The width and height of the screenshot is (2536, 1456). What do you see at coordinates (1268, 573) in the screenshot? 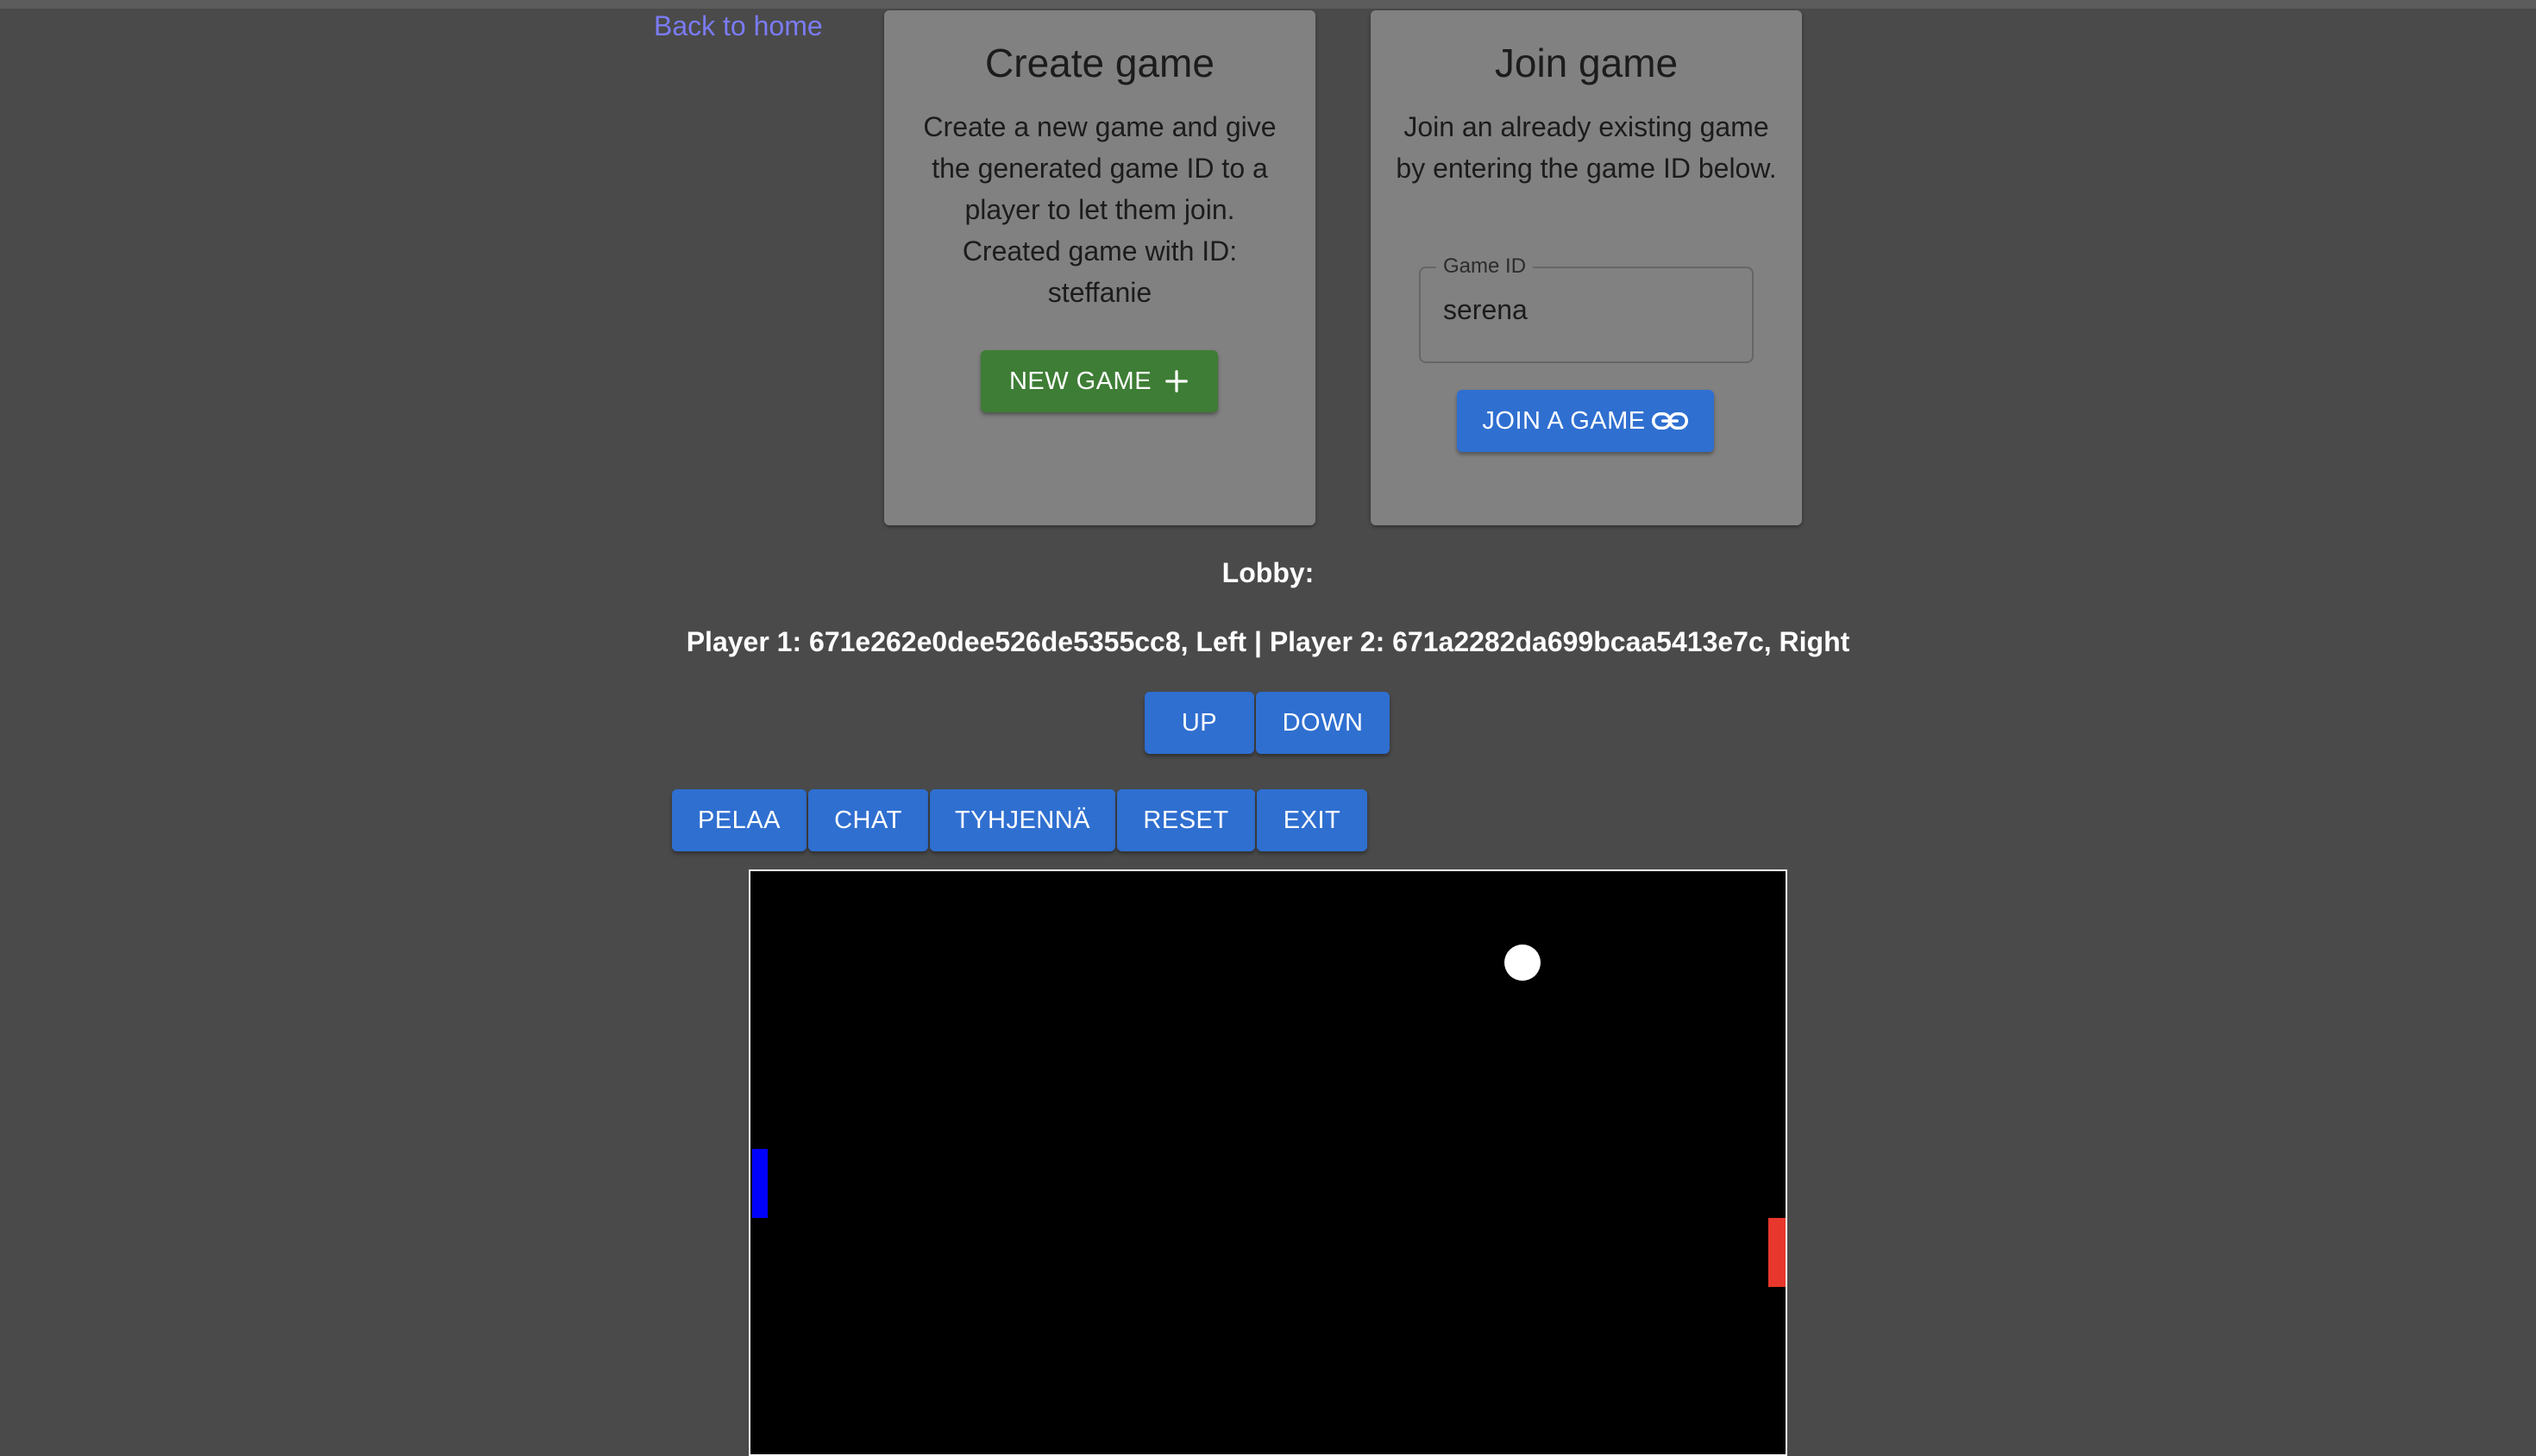
I see `lobby-title: Lobby:` at bounding box center [1268, 573].